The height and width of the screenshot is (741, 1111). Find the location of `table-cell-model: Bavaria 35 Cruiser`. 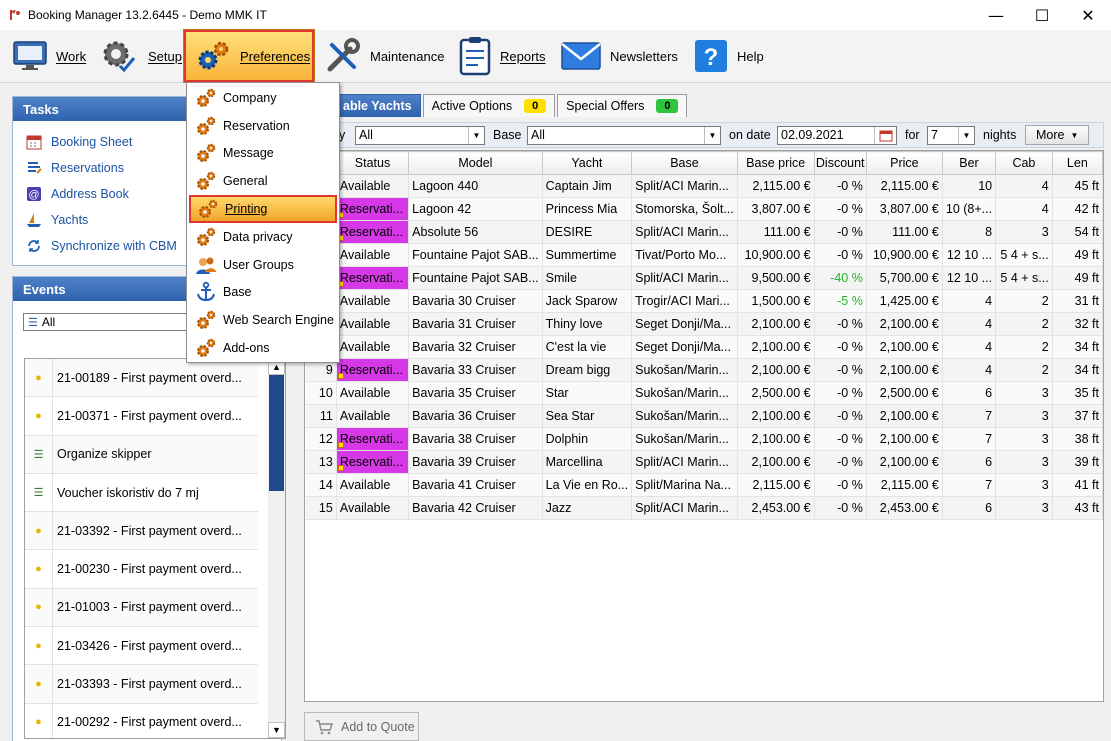

table-cell-model: Bavaria 35 Cruiser is located at coordinates (475, 393).